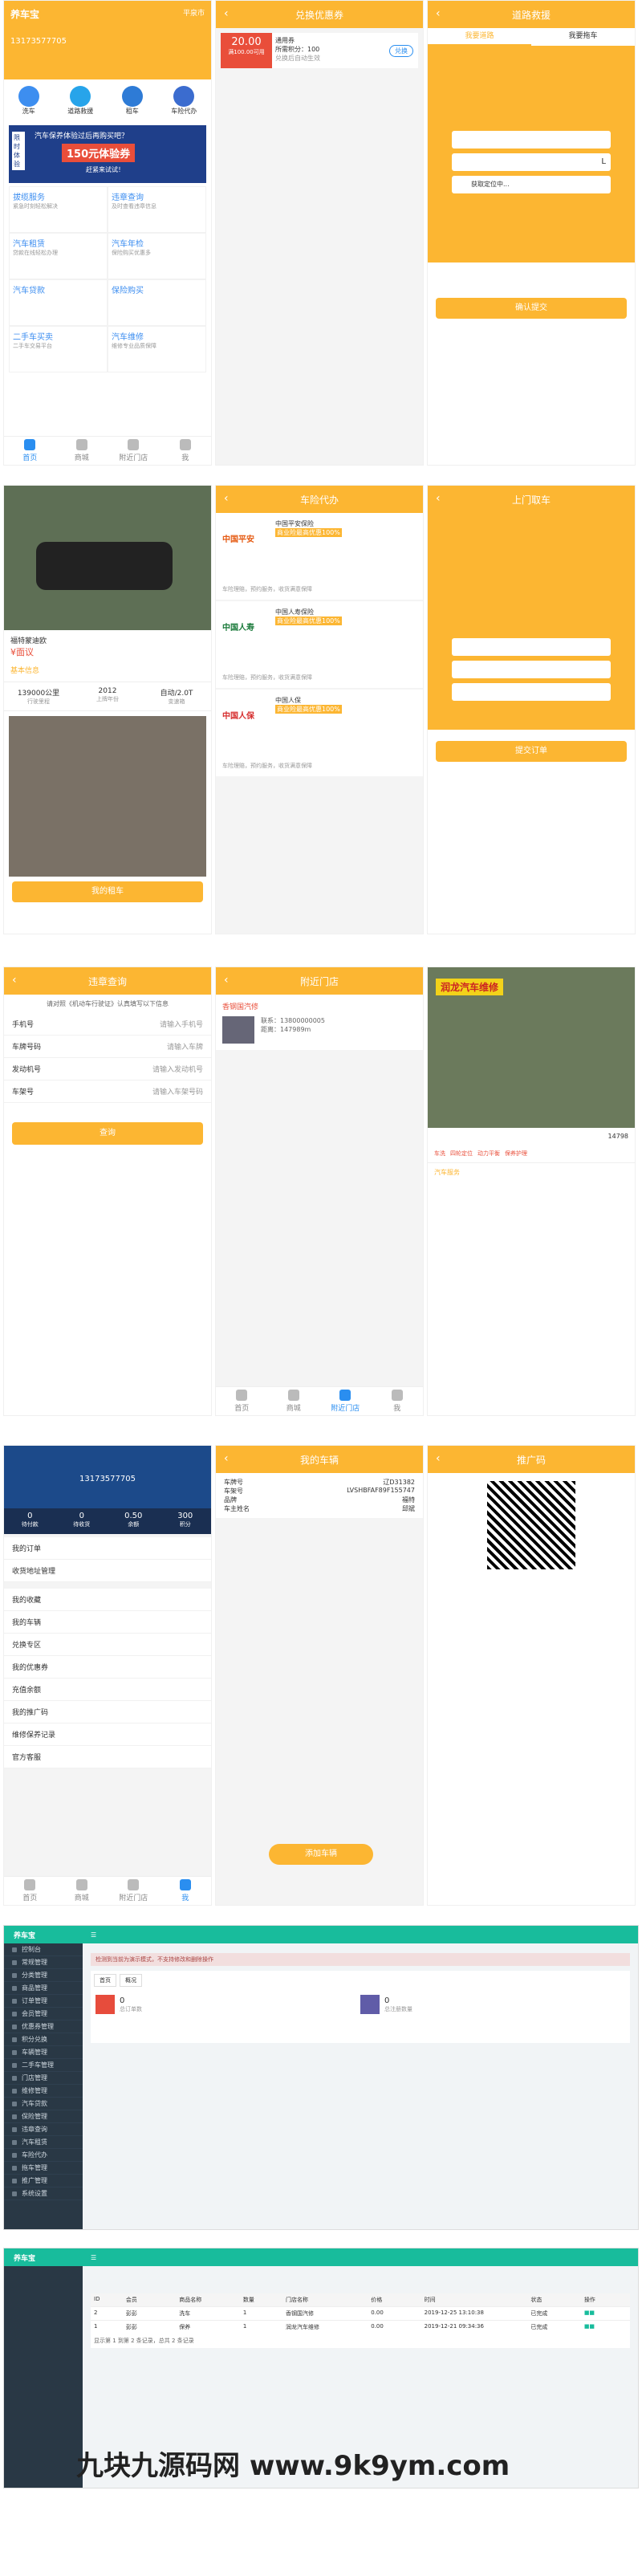 The image size is (642, 2576). What do you see at coordinates (43, 1934) in the screenshot?
I see `admin-brand: 养车宝` at bounding box center [43, 1934].